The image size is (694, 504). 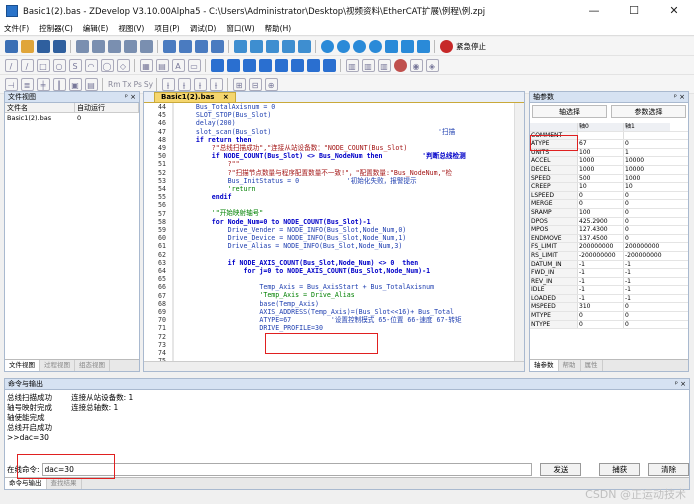 What do you see at coordinates (40, 118) in the screenshot?
I see `file-row-name: Basic1(2).bas` at bounding box center [40, 118].